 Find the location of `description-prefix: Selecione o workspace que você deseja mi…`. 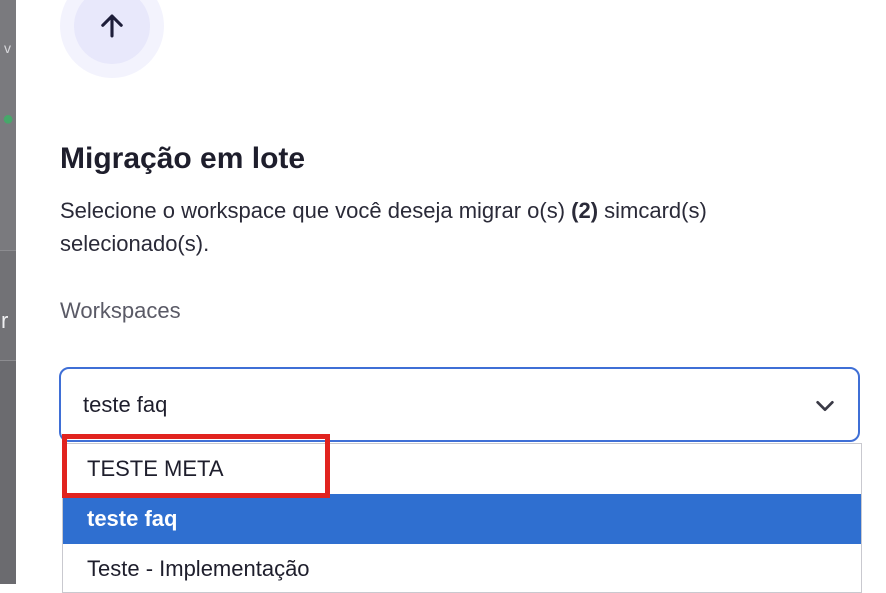

description-prefix: Selecione o workspace que você deseja mi… is located at coordinates (316, 210).